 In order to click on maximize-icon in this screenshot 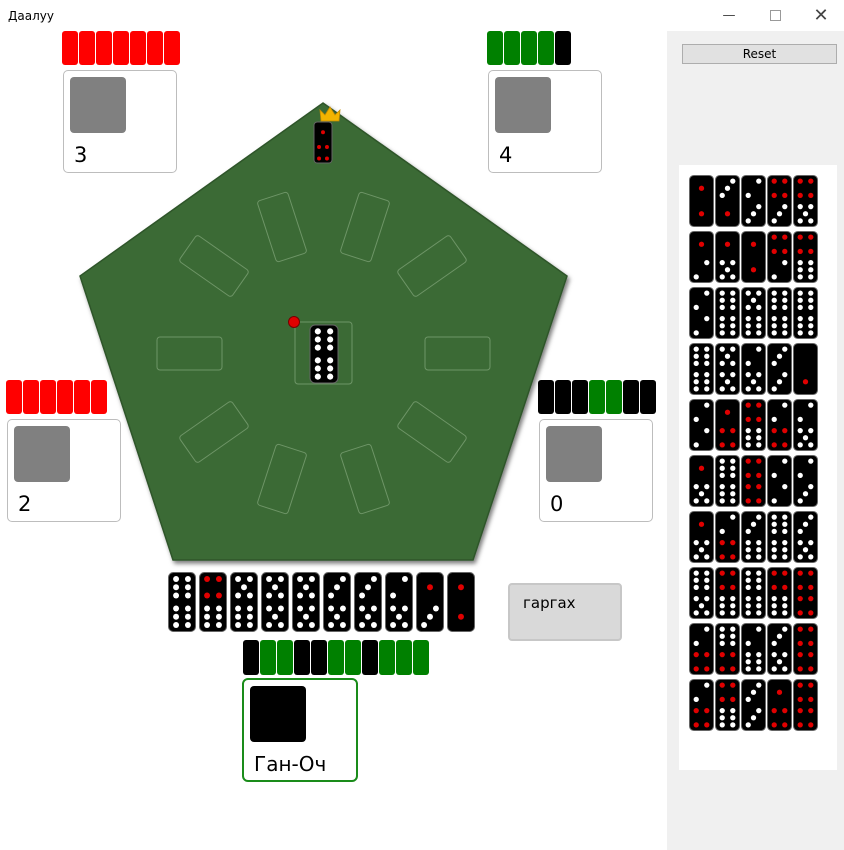, I will do `click(775, 15)`.